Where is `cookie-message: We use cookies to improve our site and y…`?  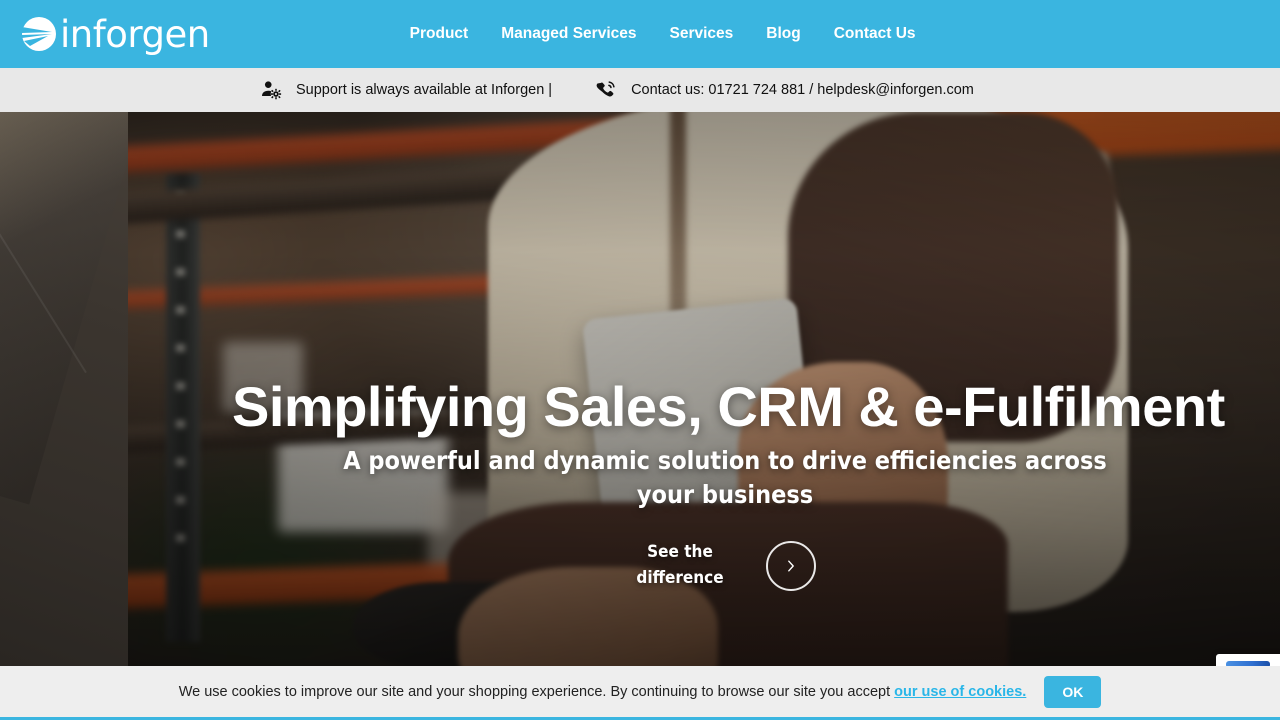
cookie-message: We use cookies to improve our site and y… is located at coordinates (603, 692).